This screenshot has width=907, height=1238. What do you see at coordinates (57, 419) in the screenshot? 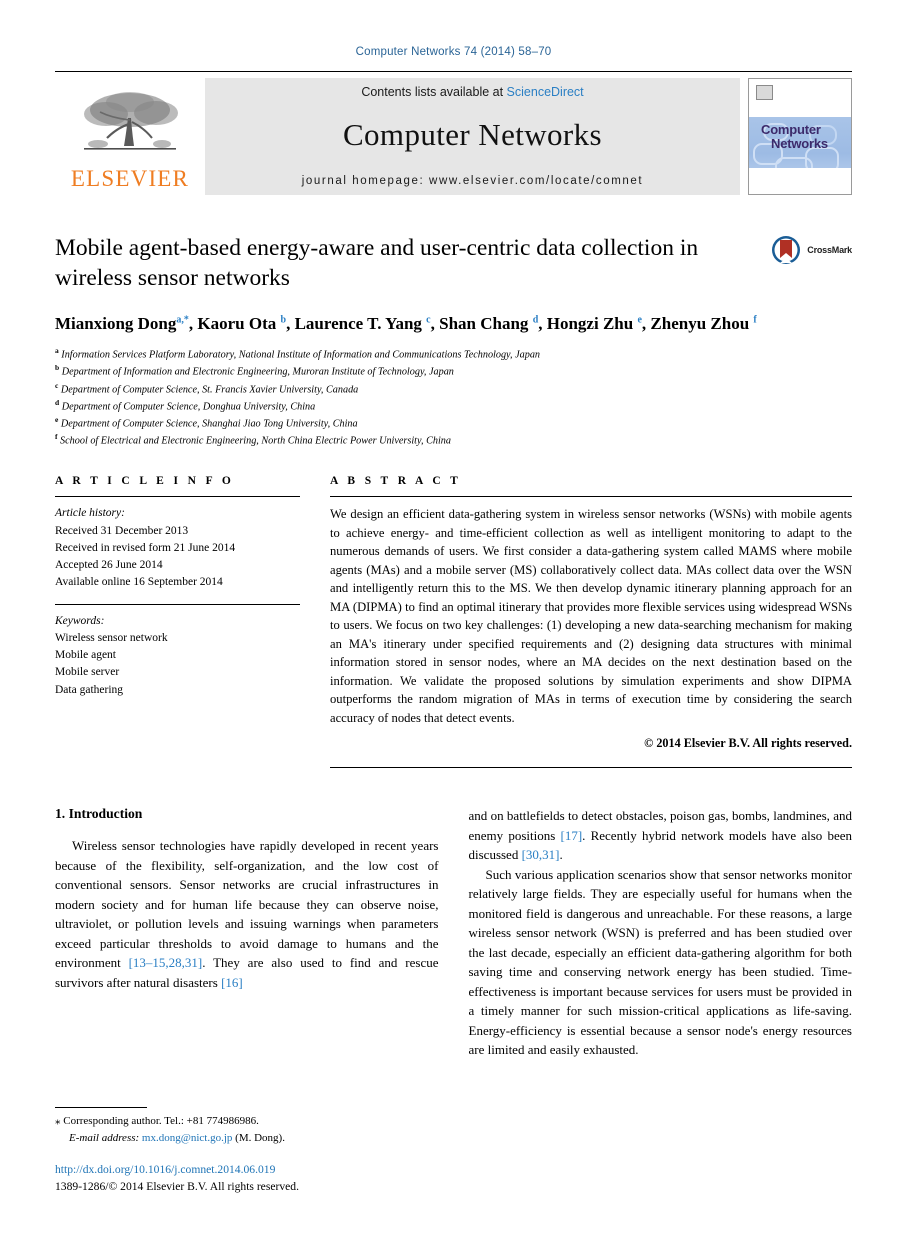
I see `affiliation-marker: e` at bounding box center [57, 419].